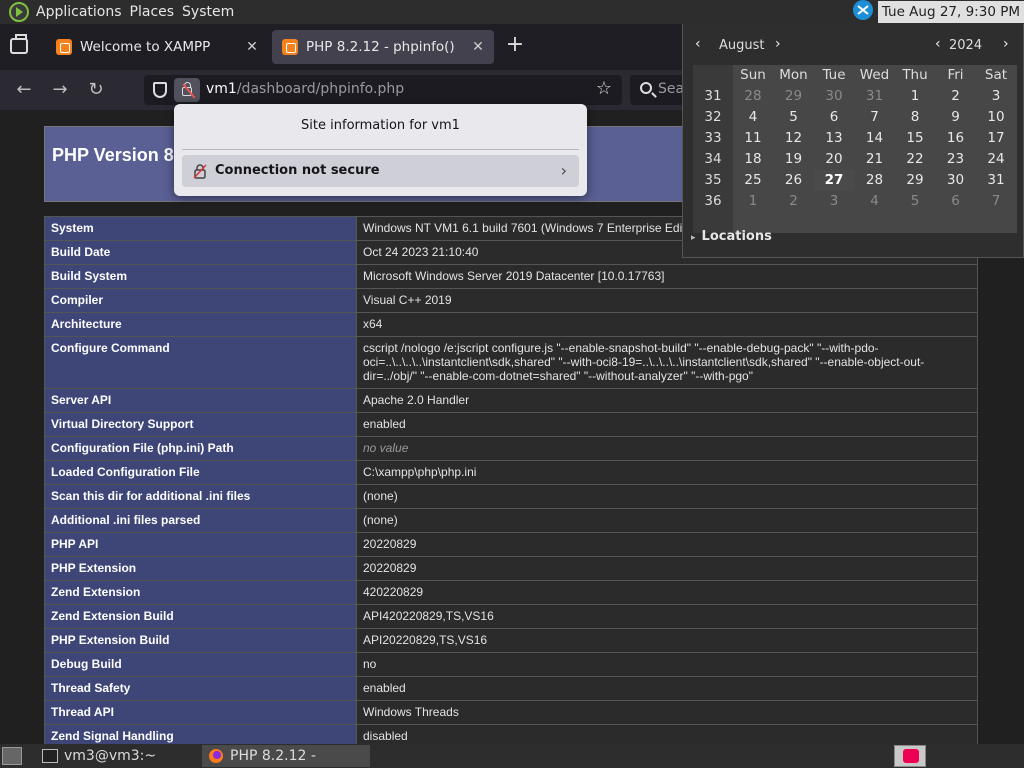 This screenshot has height=768, width=1024. Describe the element at coordinates (713, 201) in the screenshot. I see `week-number: 36` at that location.